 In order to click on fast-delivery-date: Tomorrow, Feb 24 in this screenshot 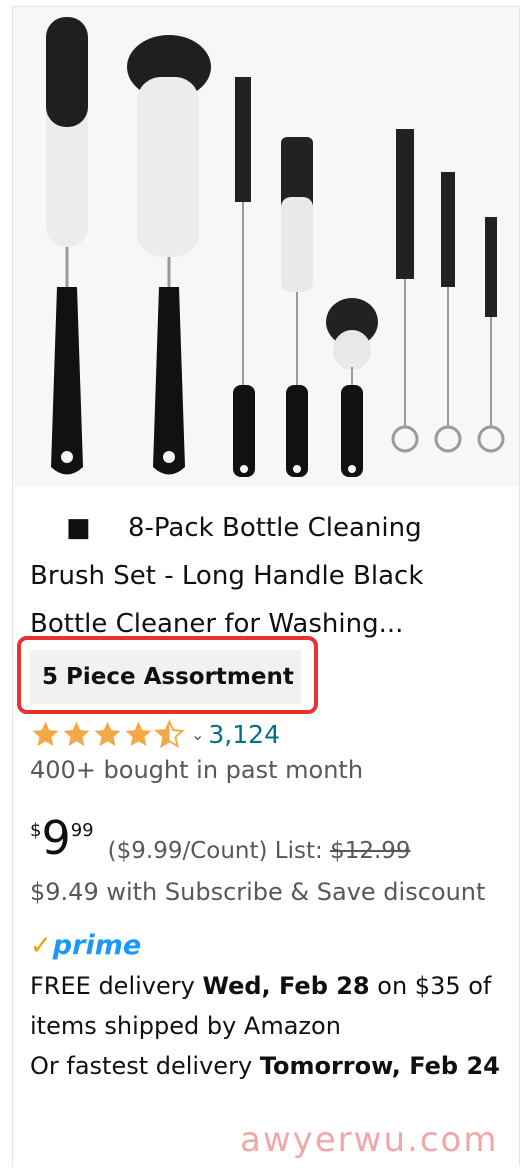, I will do `click(379, 1066)`.